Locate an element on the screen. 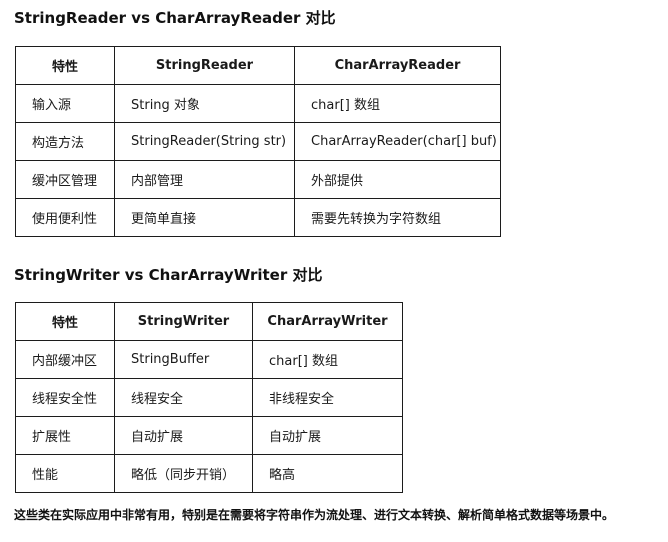 This screenshot has width=668, height=542. table-cell: 内部管理 is located at coordinates (204, 179).